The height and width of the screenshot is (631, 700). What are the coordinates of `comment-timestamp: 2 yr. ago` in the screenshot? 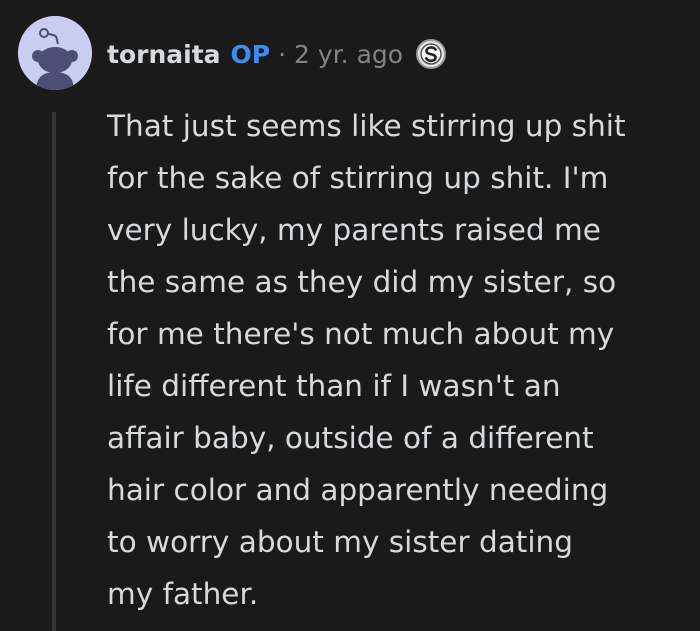 It's located at (348, 54).